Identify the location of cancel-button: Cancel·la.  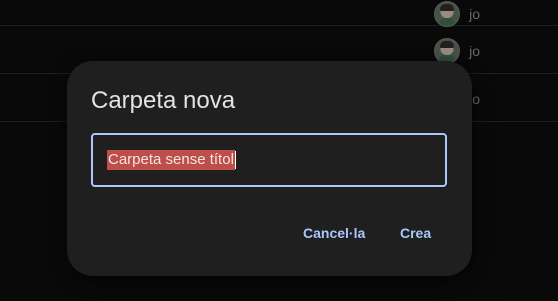
(334, 233).